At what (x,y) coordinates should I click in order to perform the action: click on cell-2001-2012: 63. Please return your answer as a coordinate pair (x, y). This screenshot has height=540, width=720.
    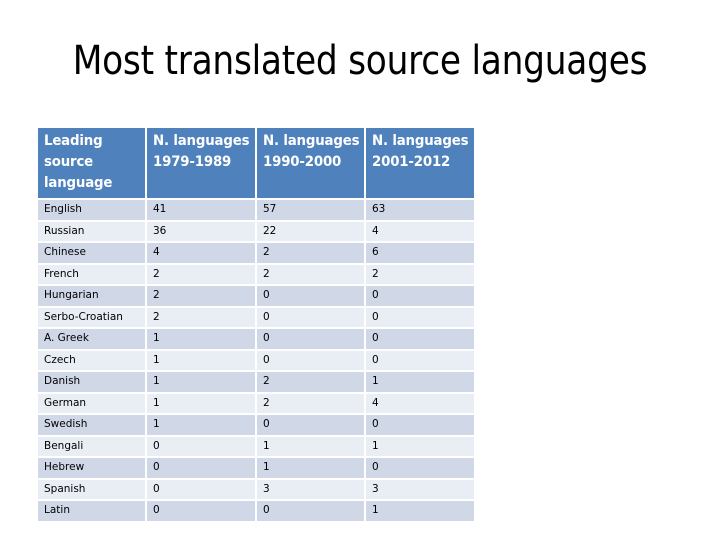
    Looking at the image, I should click on (420, 210).